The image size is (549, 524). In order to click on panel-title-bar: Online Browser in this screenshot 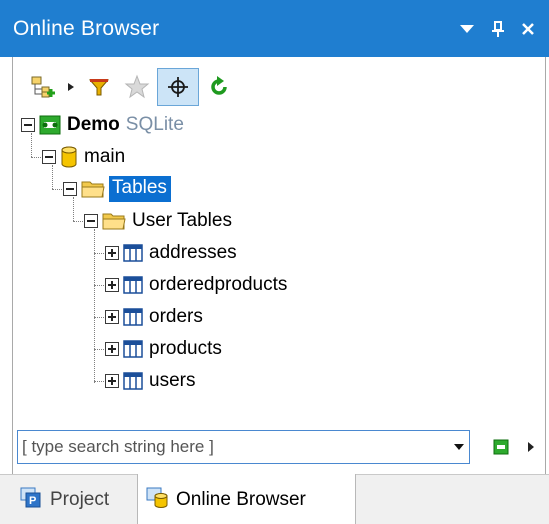, I will do `click(274, 28)`.